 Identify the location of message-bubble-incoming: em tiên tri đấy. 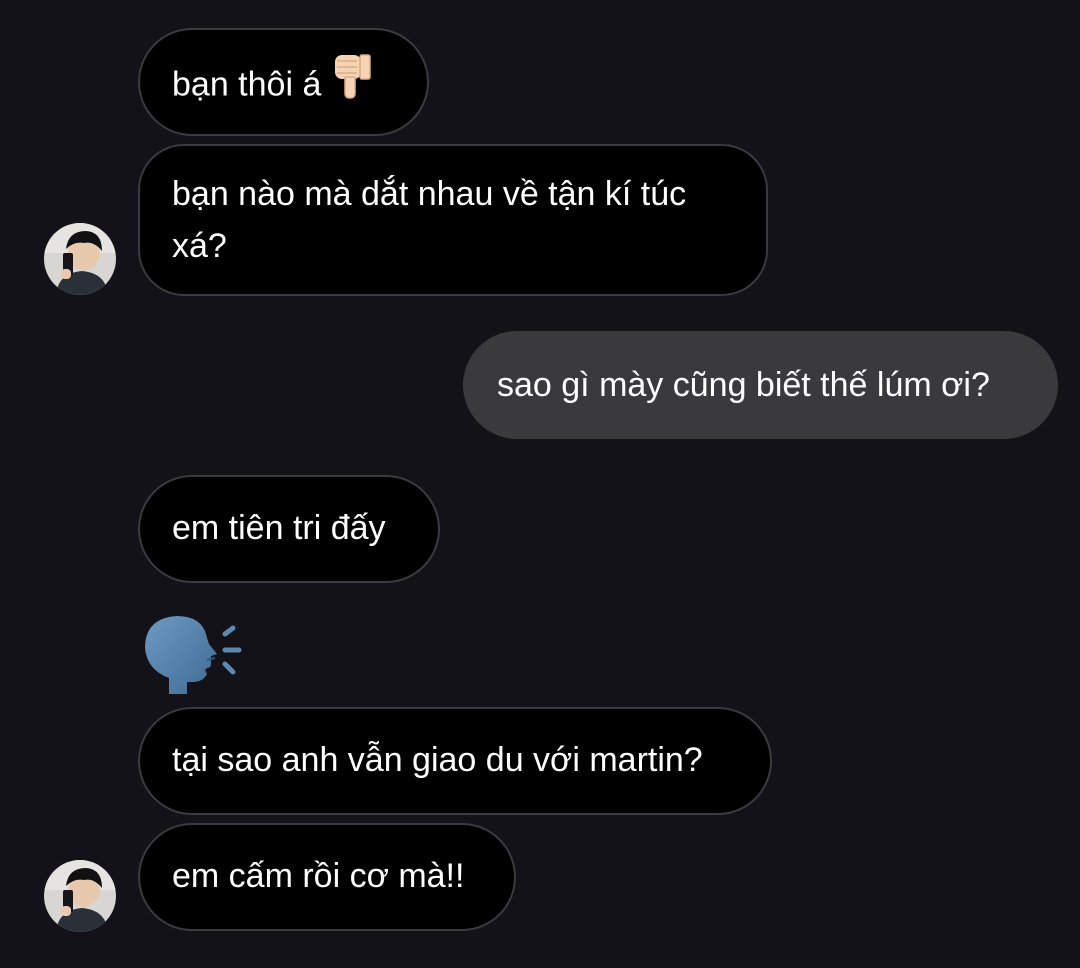
(289, 529).